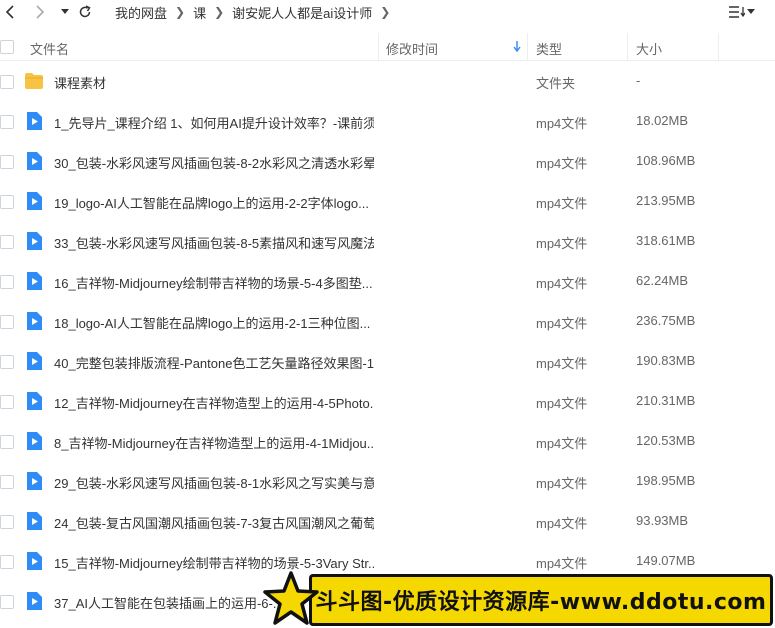 The height and width of the screenshot is (628, 775). What do you see at coordinates (291, 598) in the screenshot?
I see `star-icon` at bounding box center [291, 598].